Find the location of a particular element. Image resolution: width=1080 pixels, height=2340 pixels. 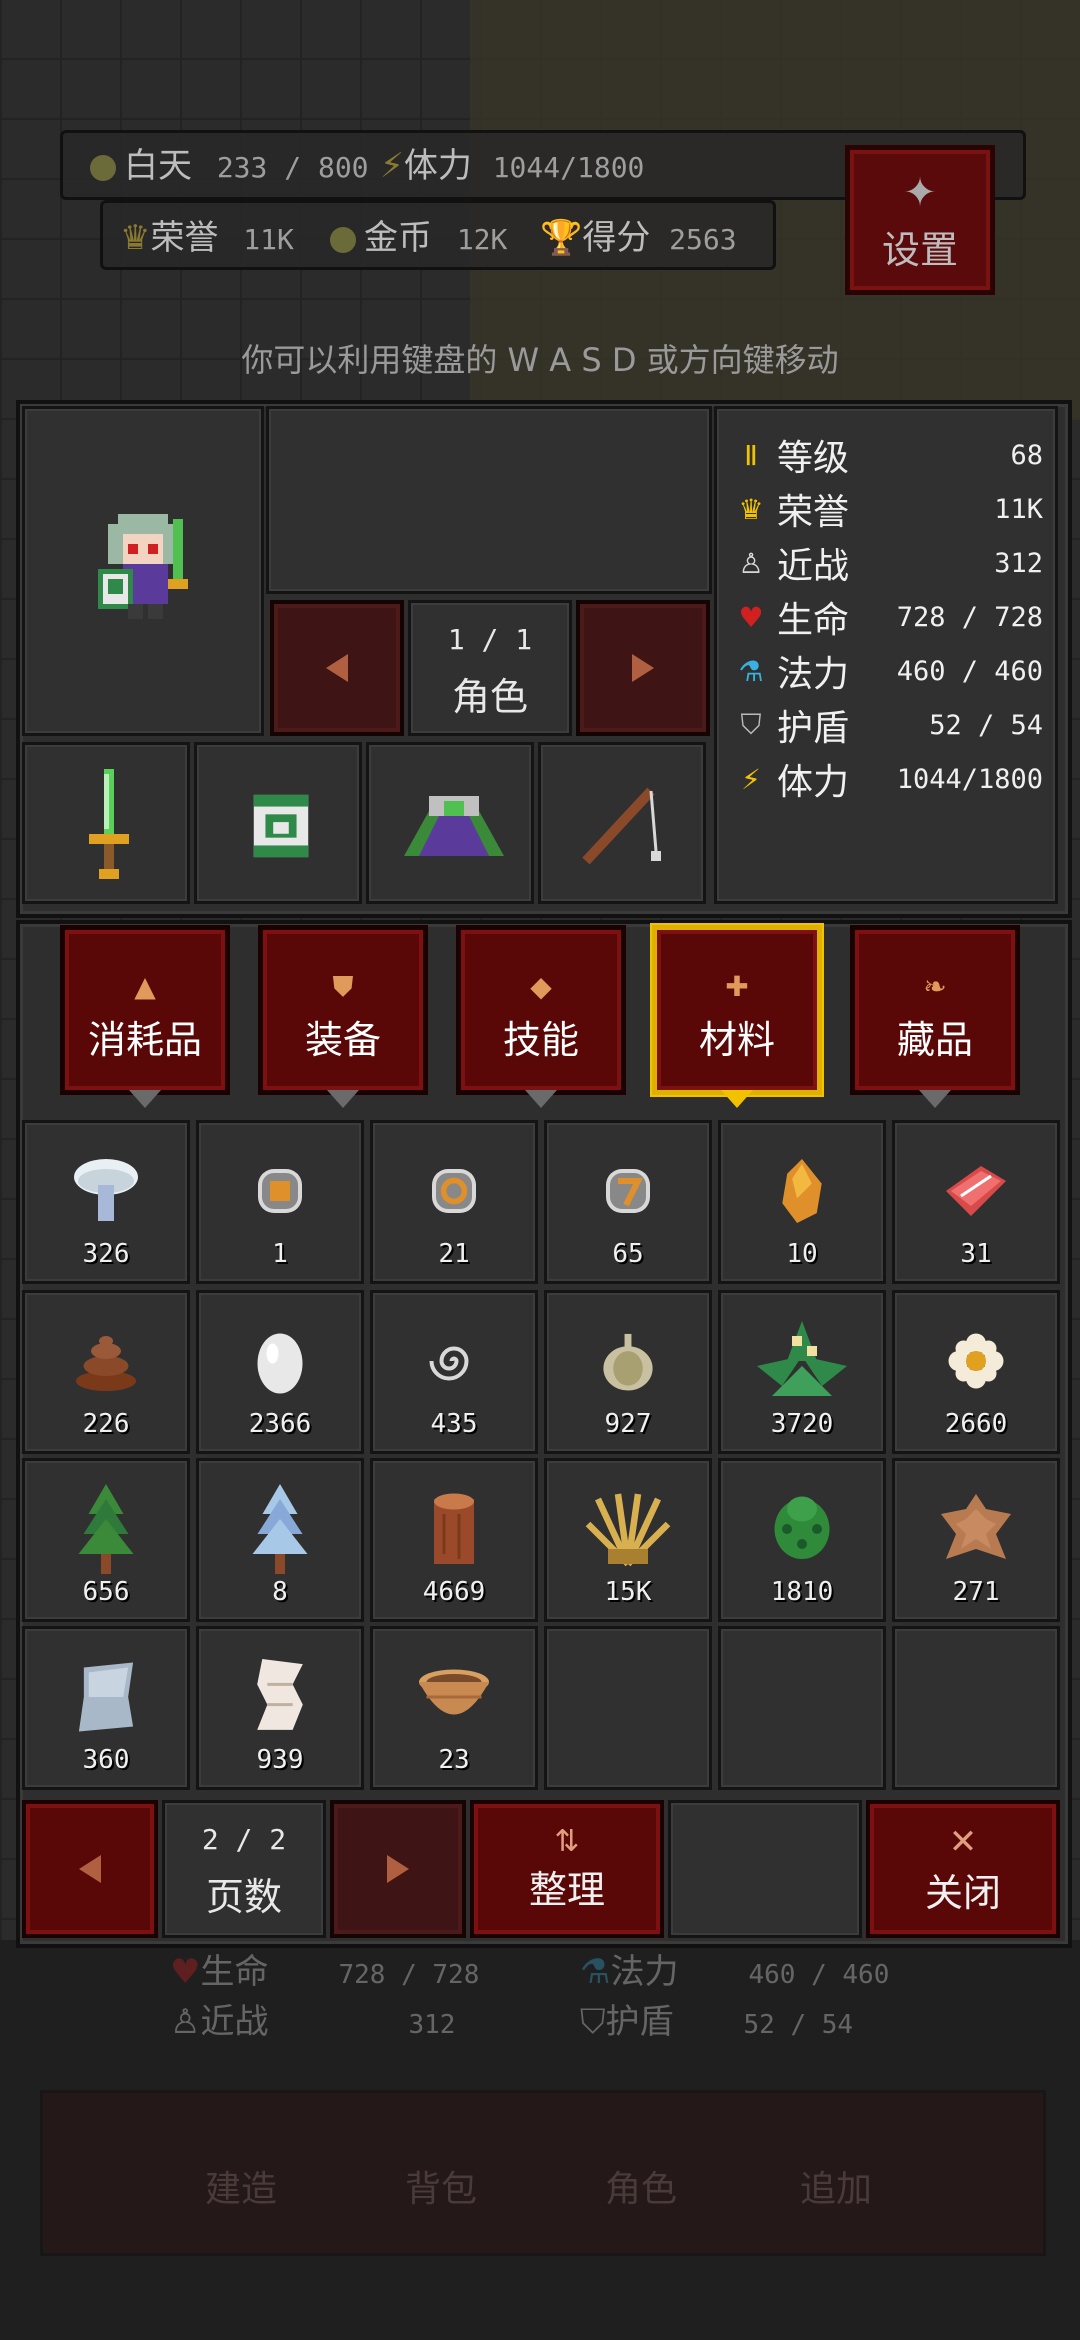

inventory-slot: 939 is located at coordinates (280, 1708).